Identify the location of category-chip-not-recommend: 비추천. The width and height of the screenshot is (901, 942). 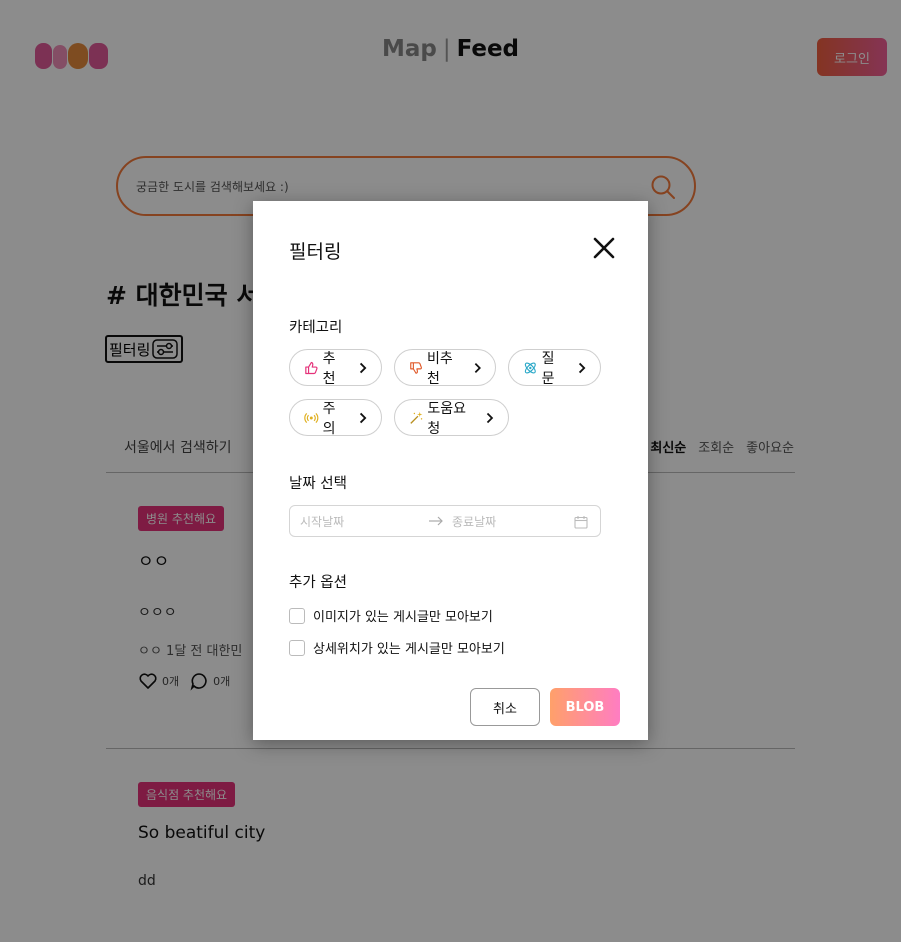
(445, 368).